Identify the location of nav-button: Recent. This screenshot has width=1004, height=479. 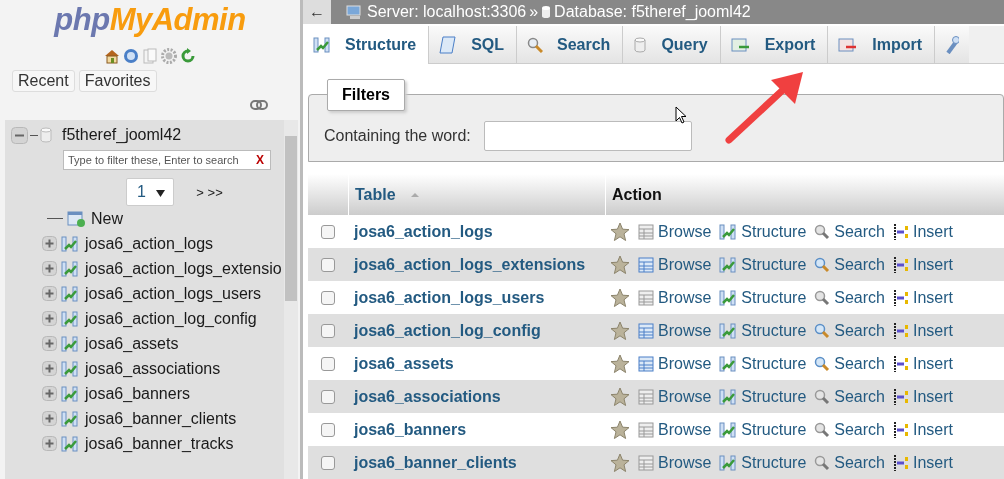
(43, 81).